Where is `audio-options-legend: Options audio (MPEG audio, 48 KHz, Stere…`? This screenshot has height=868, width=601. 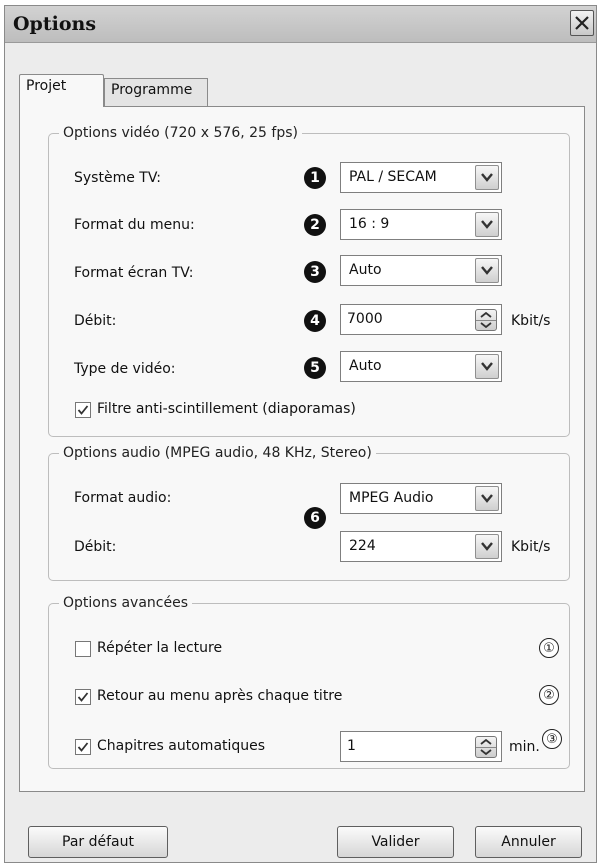 audio-options-legend: Options audio (MPEG audio, 48 KHz, Stere… is located at coordinates (217, 453).